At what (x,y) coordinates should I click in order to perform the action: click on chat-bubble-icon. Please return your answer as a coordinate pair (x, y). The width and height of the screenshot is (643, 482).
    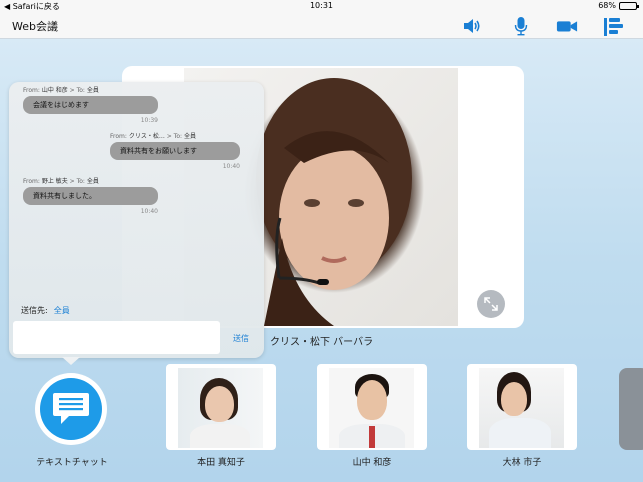
    Looking at the image, I should click on (71, 408).